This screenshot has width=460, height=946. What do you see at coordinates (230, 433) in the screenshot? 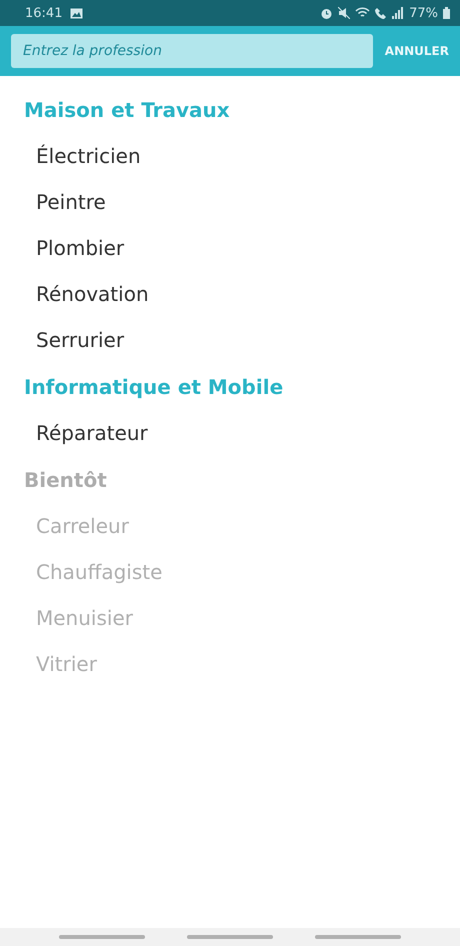
I see `profession-item: Réparateur` at bounding box center [230, 433].